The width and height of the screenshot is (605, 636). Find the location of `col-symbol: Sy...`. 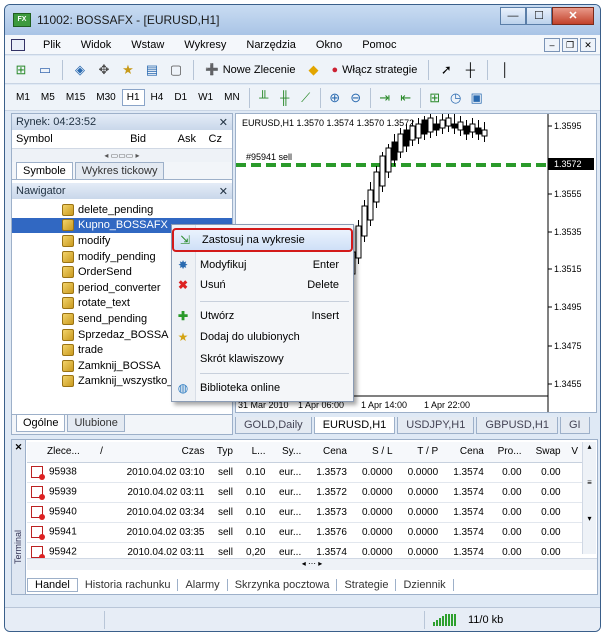

col-symbol: Sy... is located at coordinates (287, 452).